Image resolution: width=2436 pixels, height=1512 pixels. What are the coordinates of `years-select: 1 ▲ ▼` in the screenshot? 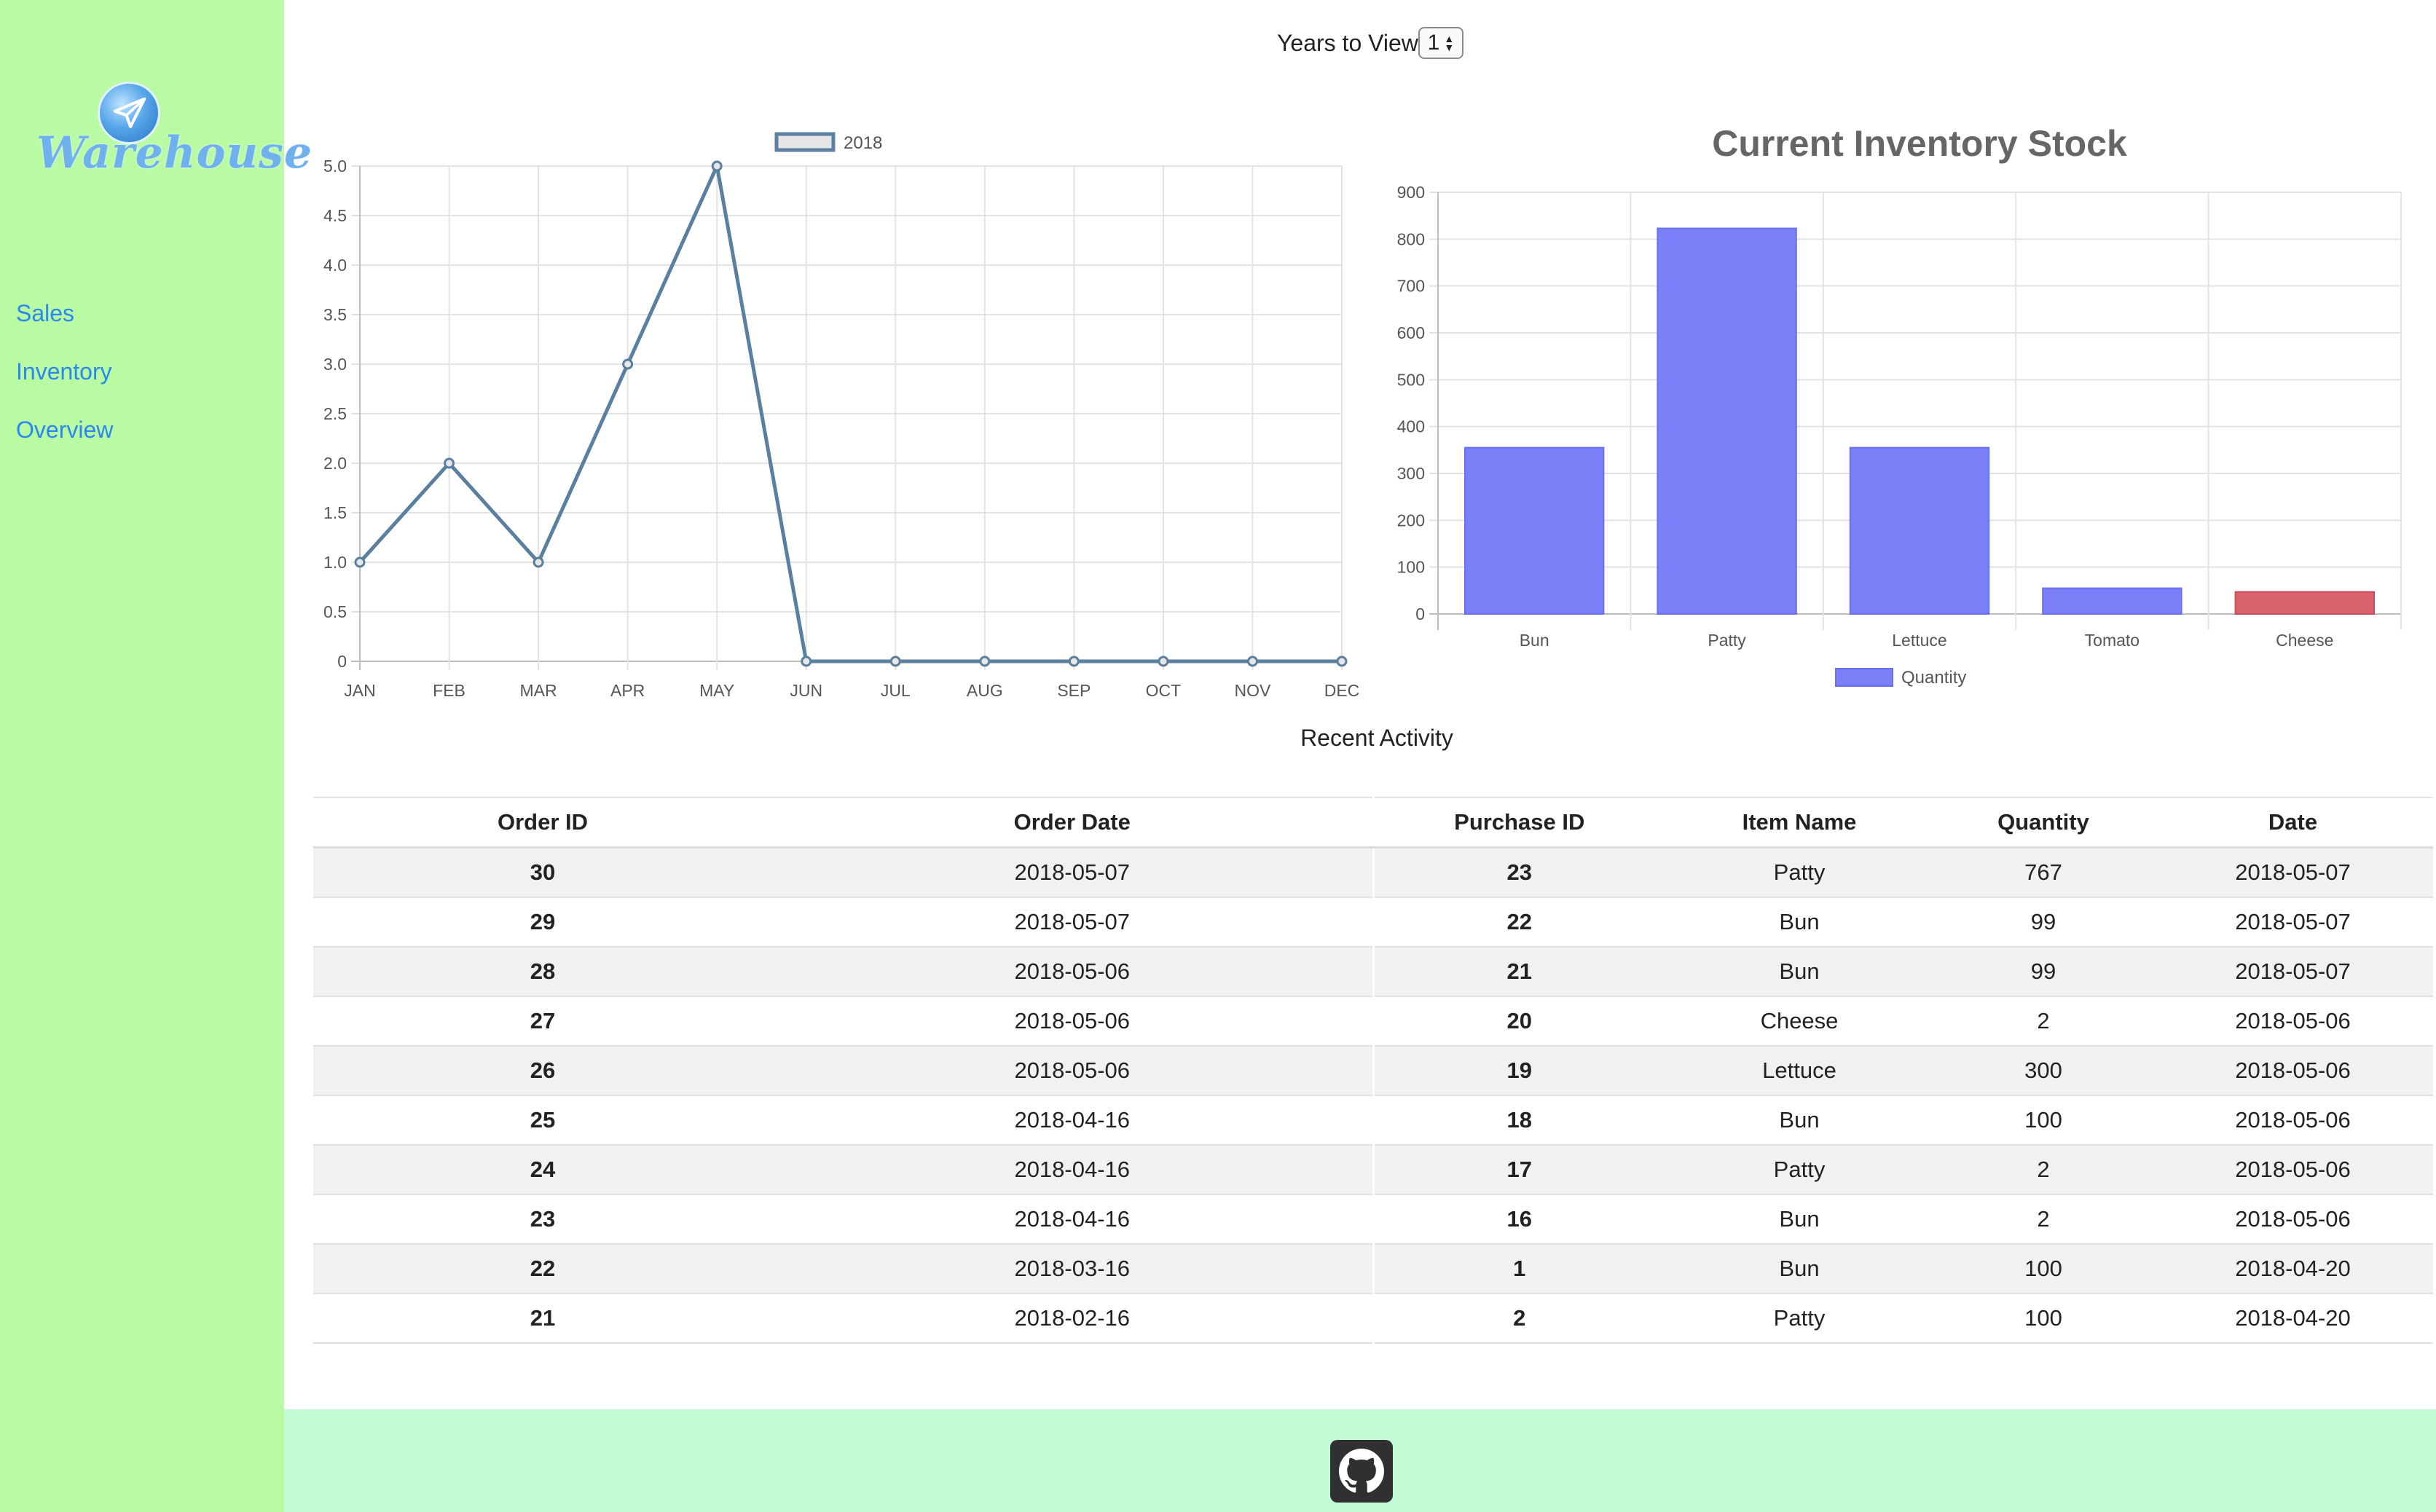 It's located at (1441, 43).